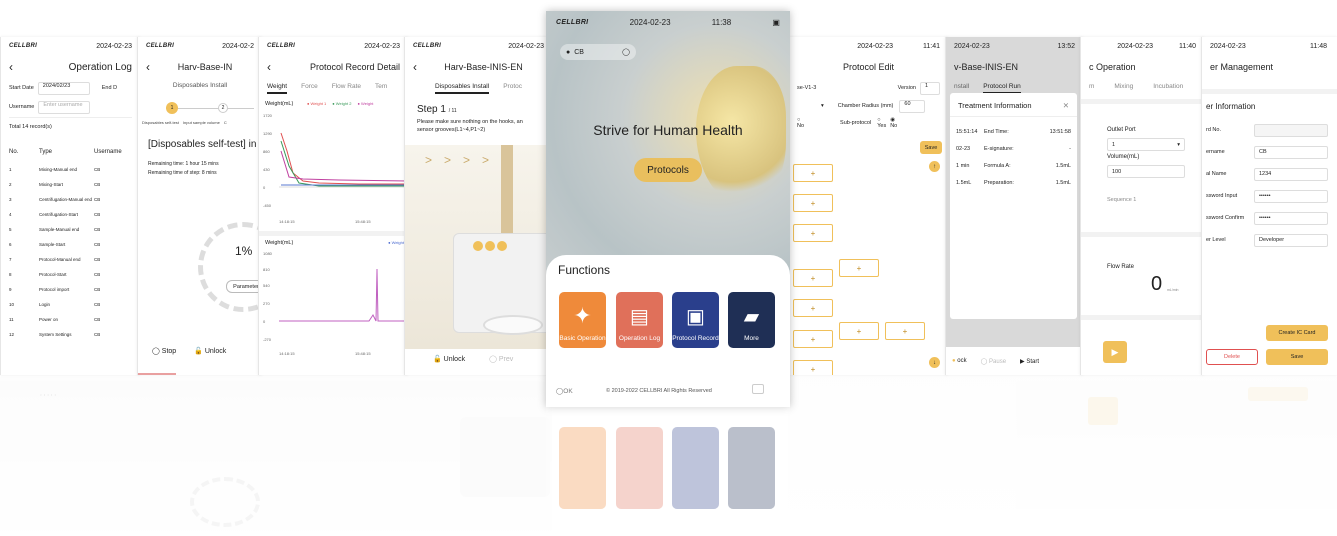 The image size is (1337, 536). What do you see at coordinates (346, 88) in the screenshot?
I see `tab-flow-rate: Flow Rate` at bounding box center [346, 88].